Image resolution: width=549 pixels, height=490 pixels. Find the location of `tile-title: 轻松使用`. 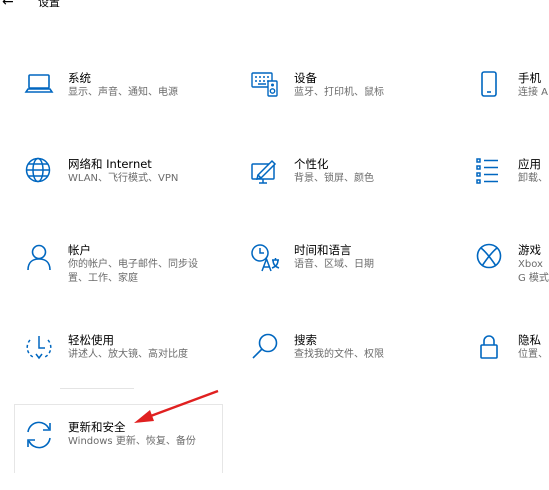

tile-title: 轻松使用 is located at coordinates (91, 340).